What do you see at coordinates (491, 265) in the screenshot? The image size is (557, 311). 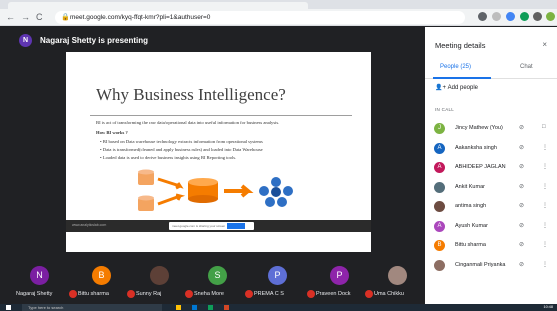 I see `participant-list-item: Cinganmali Priyanka ⊘ ⋮` at bounding box center [491, 265].